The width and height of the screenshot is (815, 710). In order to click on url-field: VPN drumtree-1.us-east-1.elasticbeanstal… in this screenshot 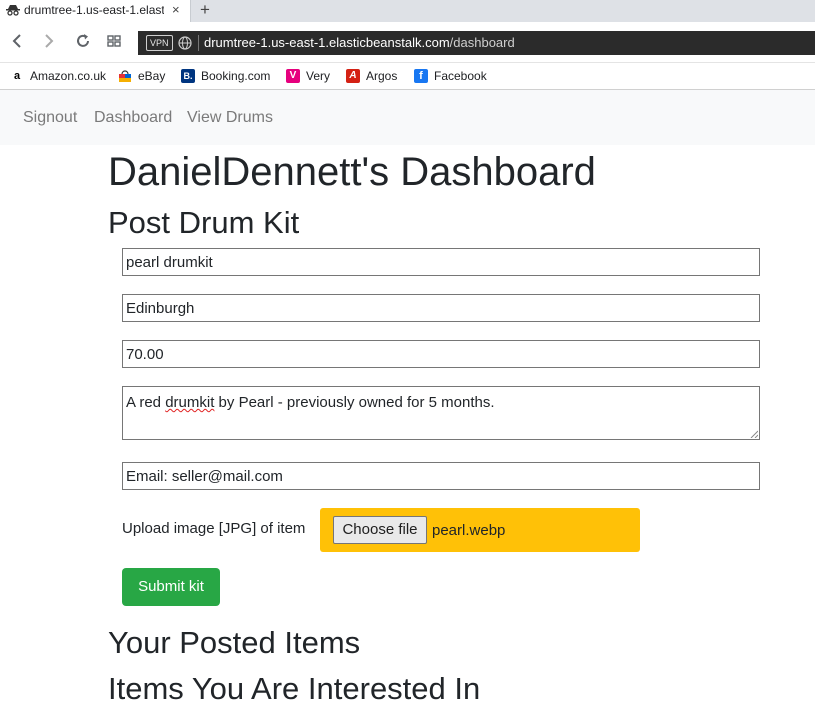, I will do `click(476, 43)`.